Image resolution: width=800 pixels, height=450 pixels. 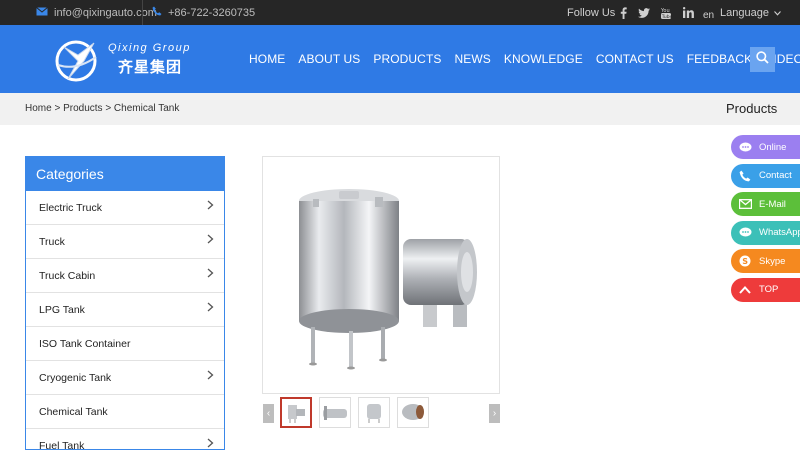 What do you see at coordinates (150, 66) in the screenshot?
I see `logo-text-cn: 齐星集团` at bounding box center [150, 66].